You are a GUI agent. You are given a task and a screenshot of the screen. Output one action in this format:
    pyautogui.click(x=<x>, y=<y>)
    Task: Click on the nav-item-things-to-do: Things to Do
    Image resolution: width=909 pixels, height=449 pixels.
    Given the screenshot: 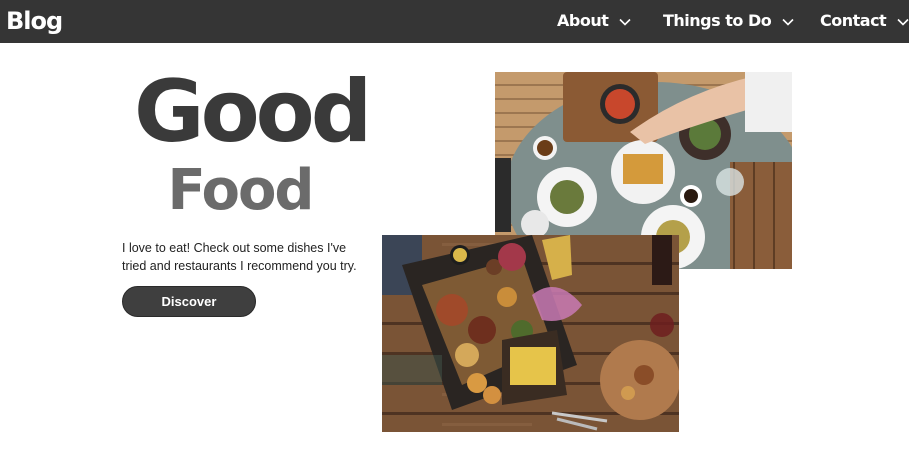 What is the action you would take?
    pyautogui.click(x=728, y=21)
    